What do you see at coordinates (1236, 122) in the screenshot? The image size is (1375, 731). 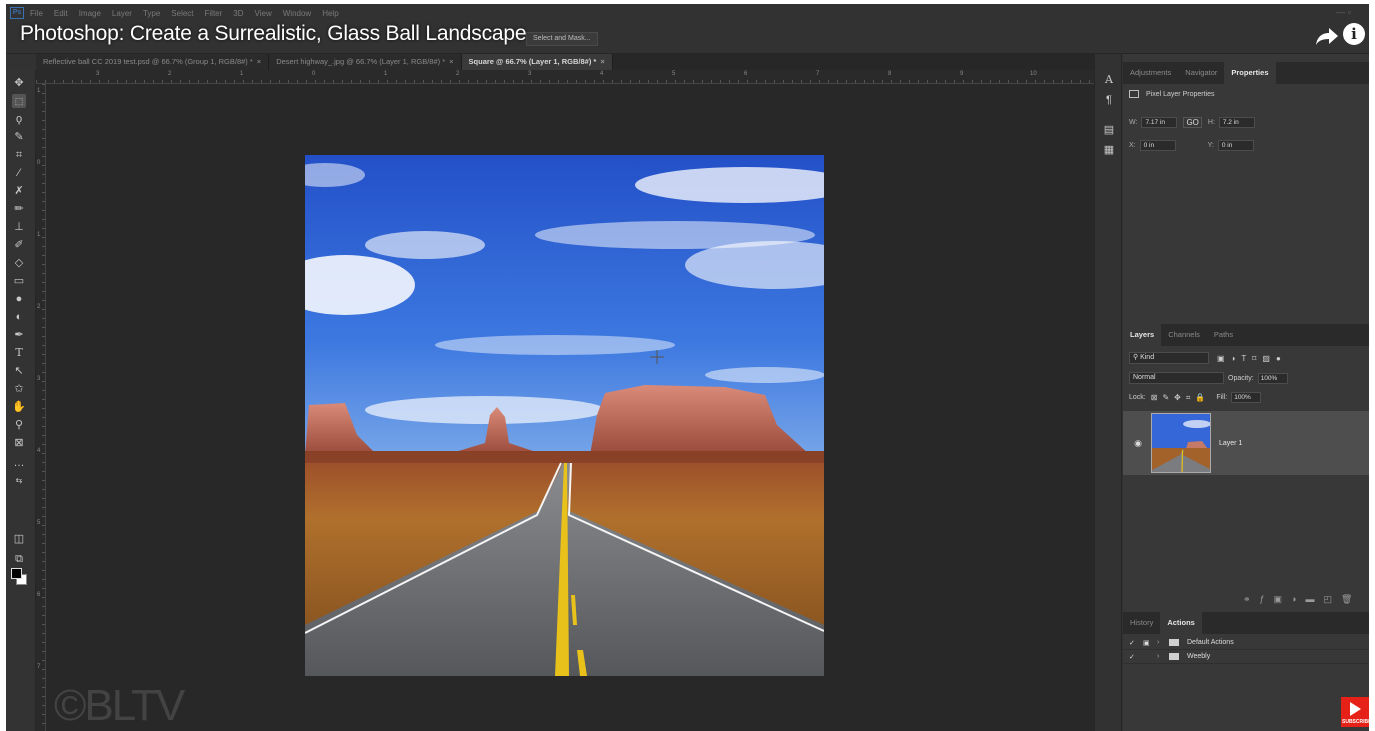 I see `height-field: 7.2 in` at bounding box center [1236, 122].